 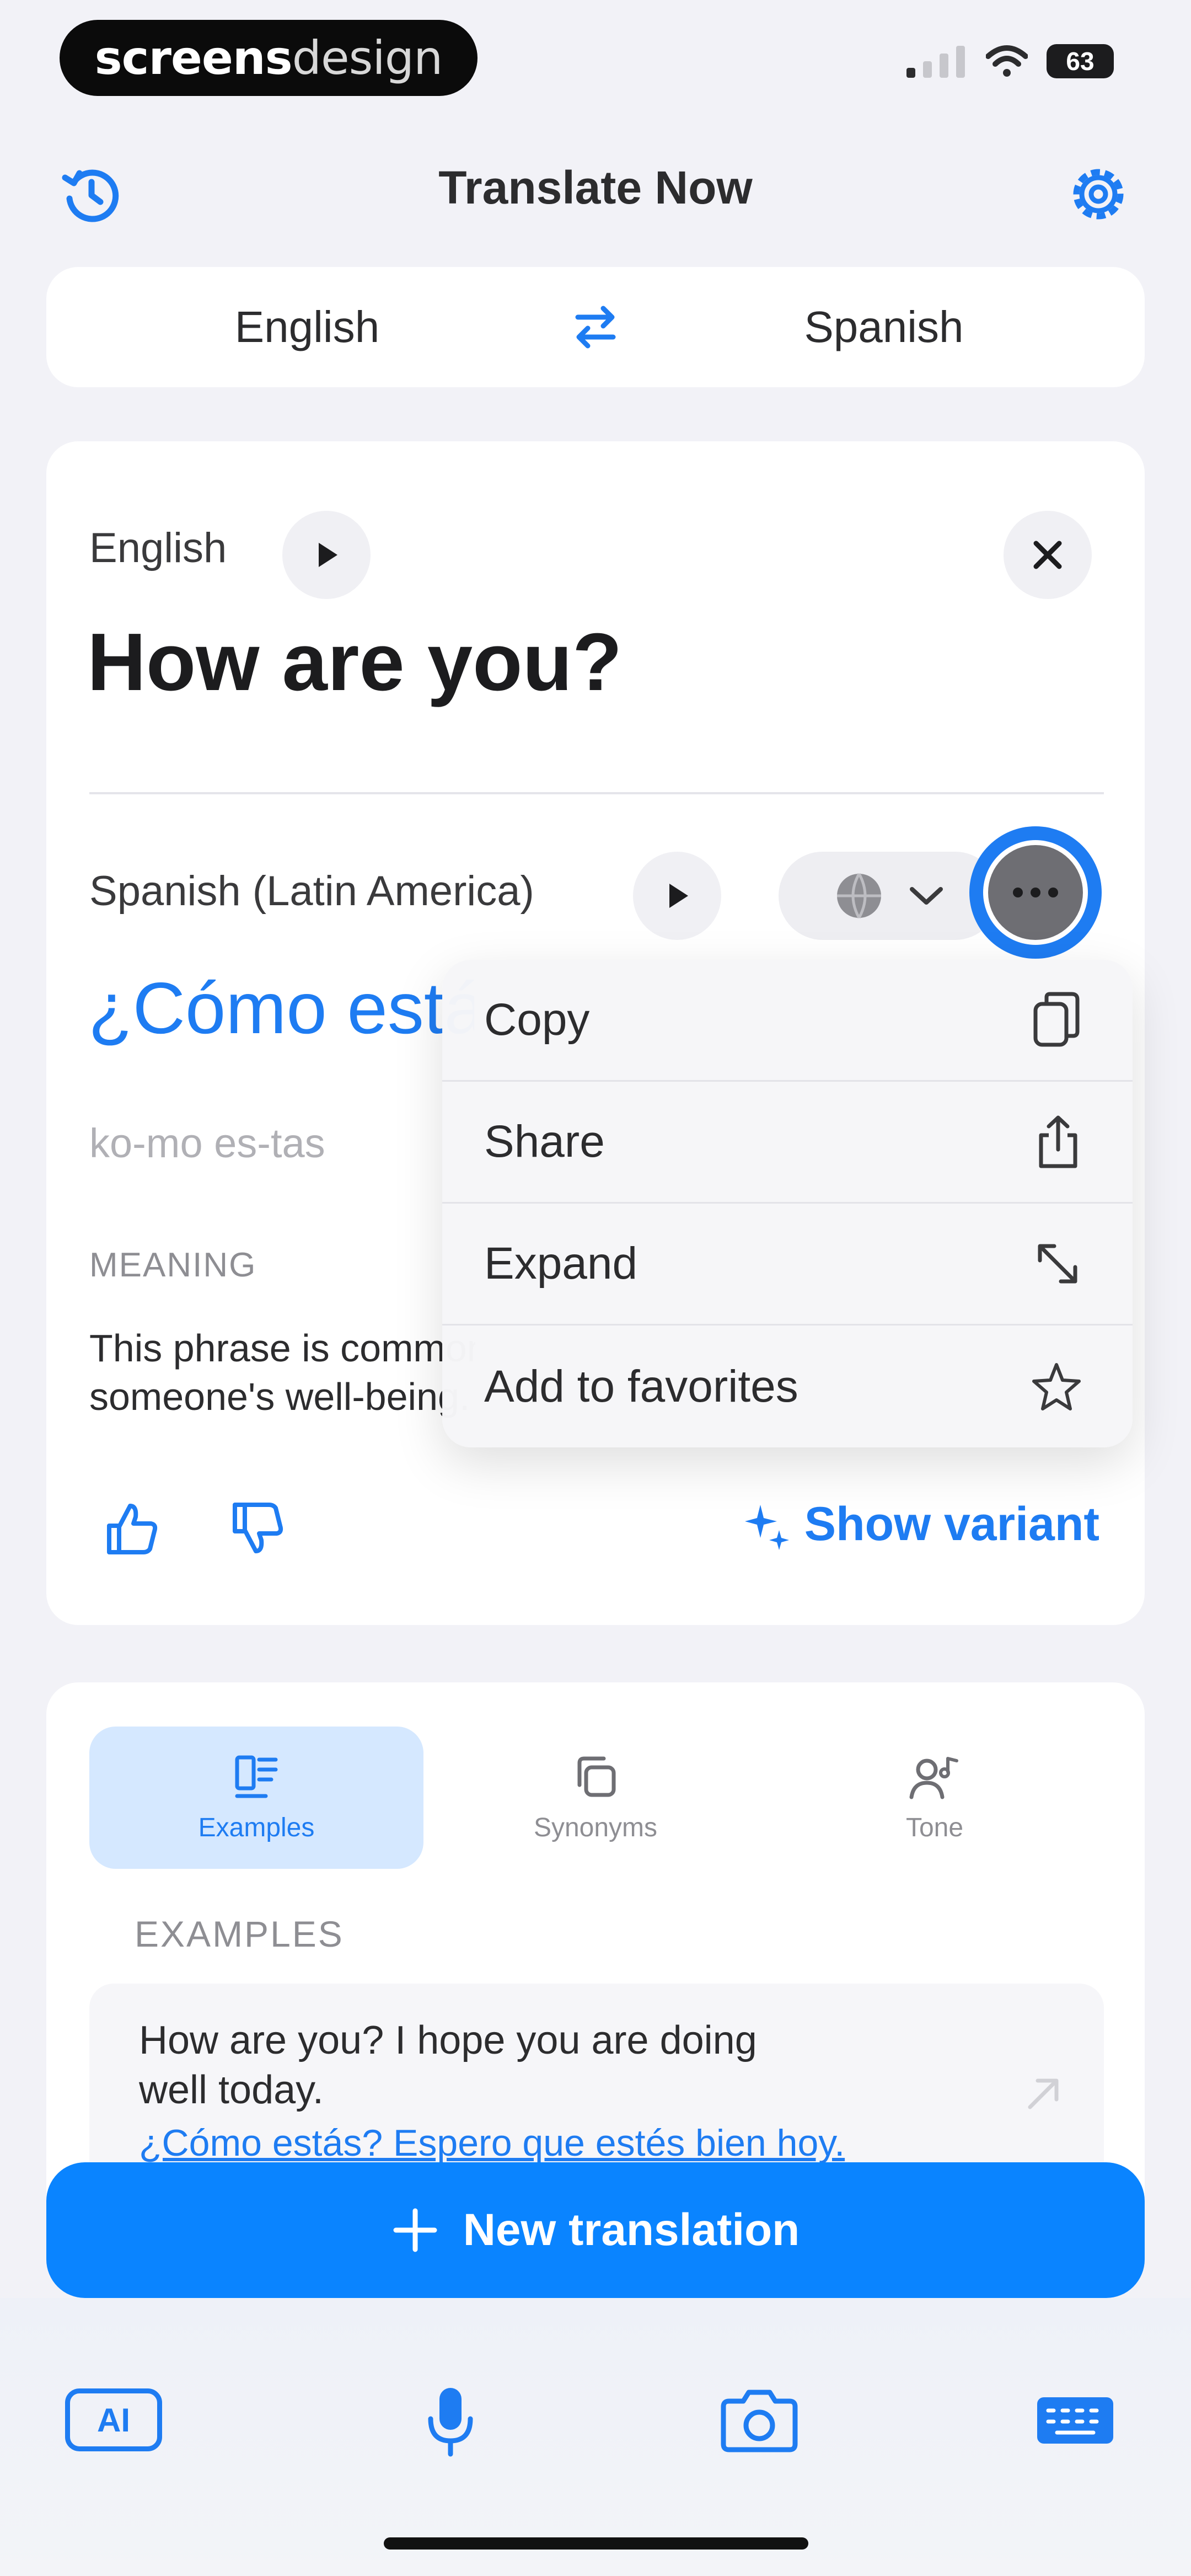 I want to click on swap-languages-icon, so click(x=595, y=327).